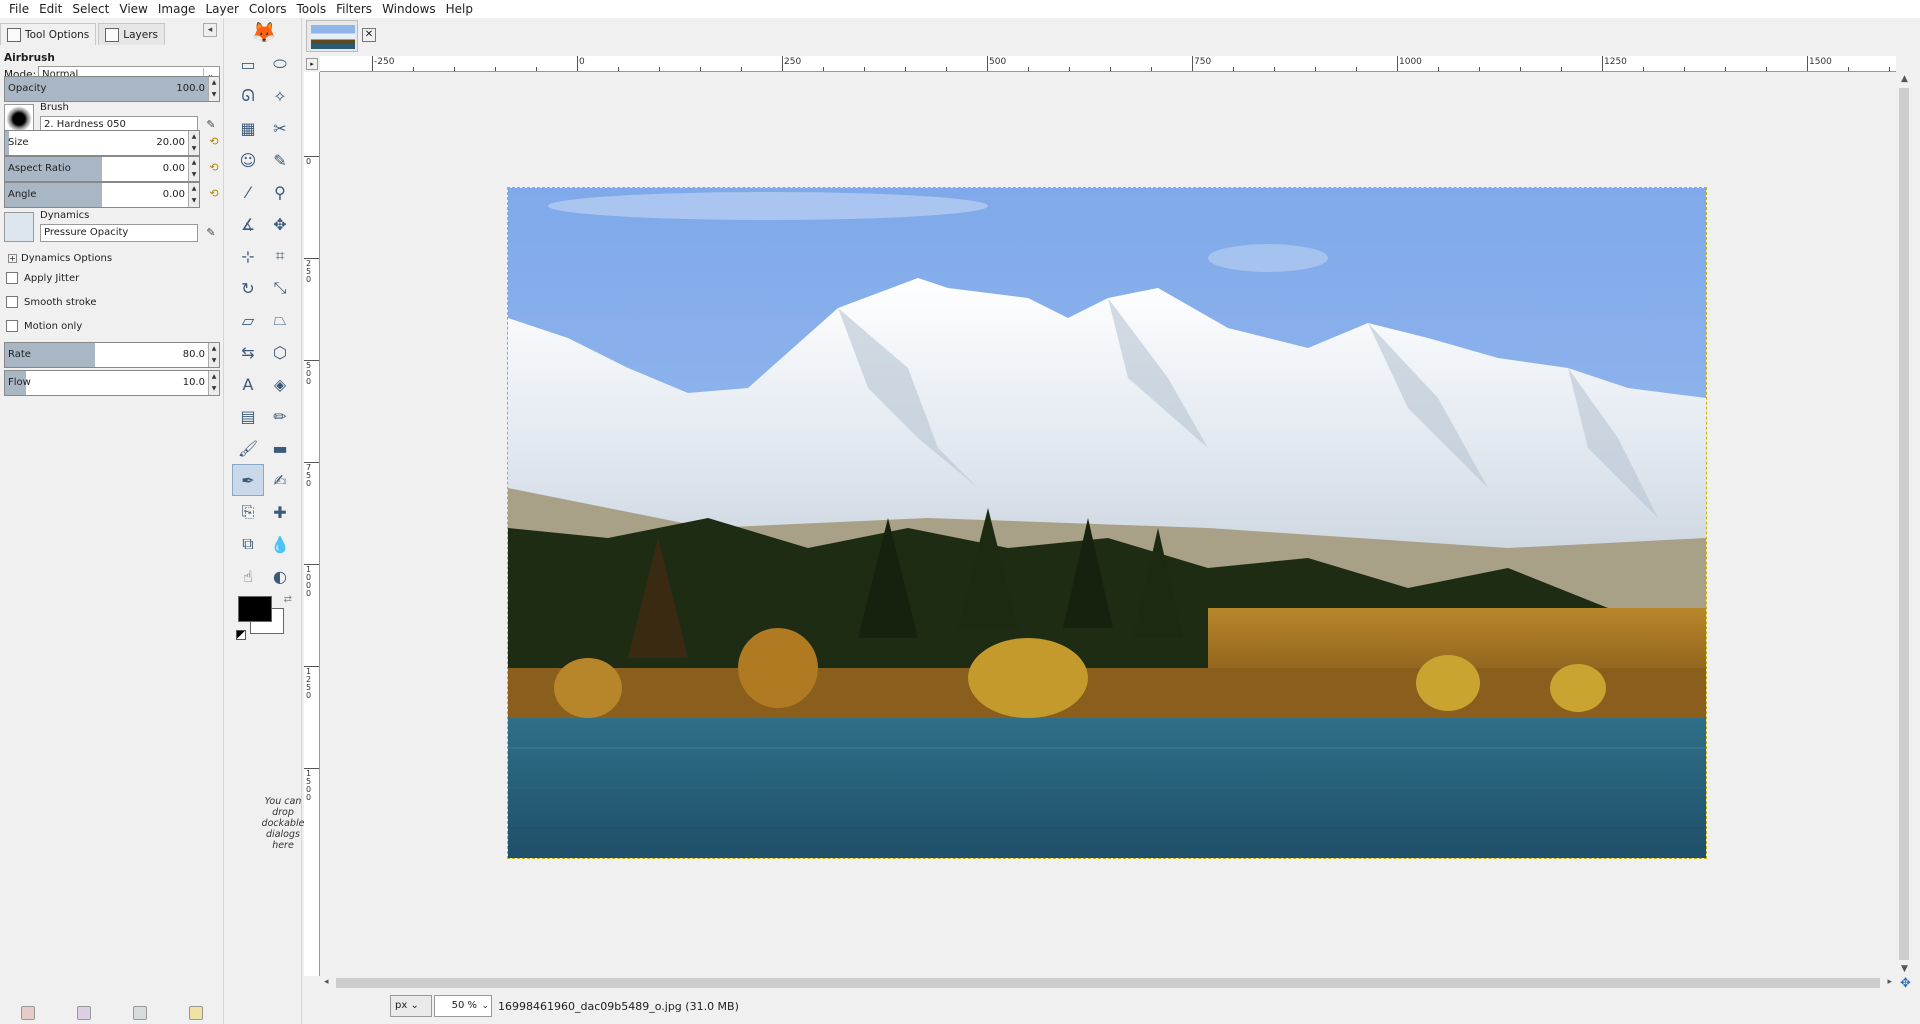 The image size is (1920, 1024). What do you see at coordinates (196, 1013) in the screenshot?
I see `reset-options-icon` at bounding box center [196, 1013].